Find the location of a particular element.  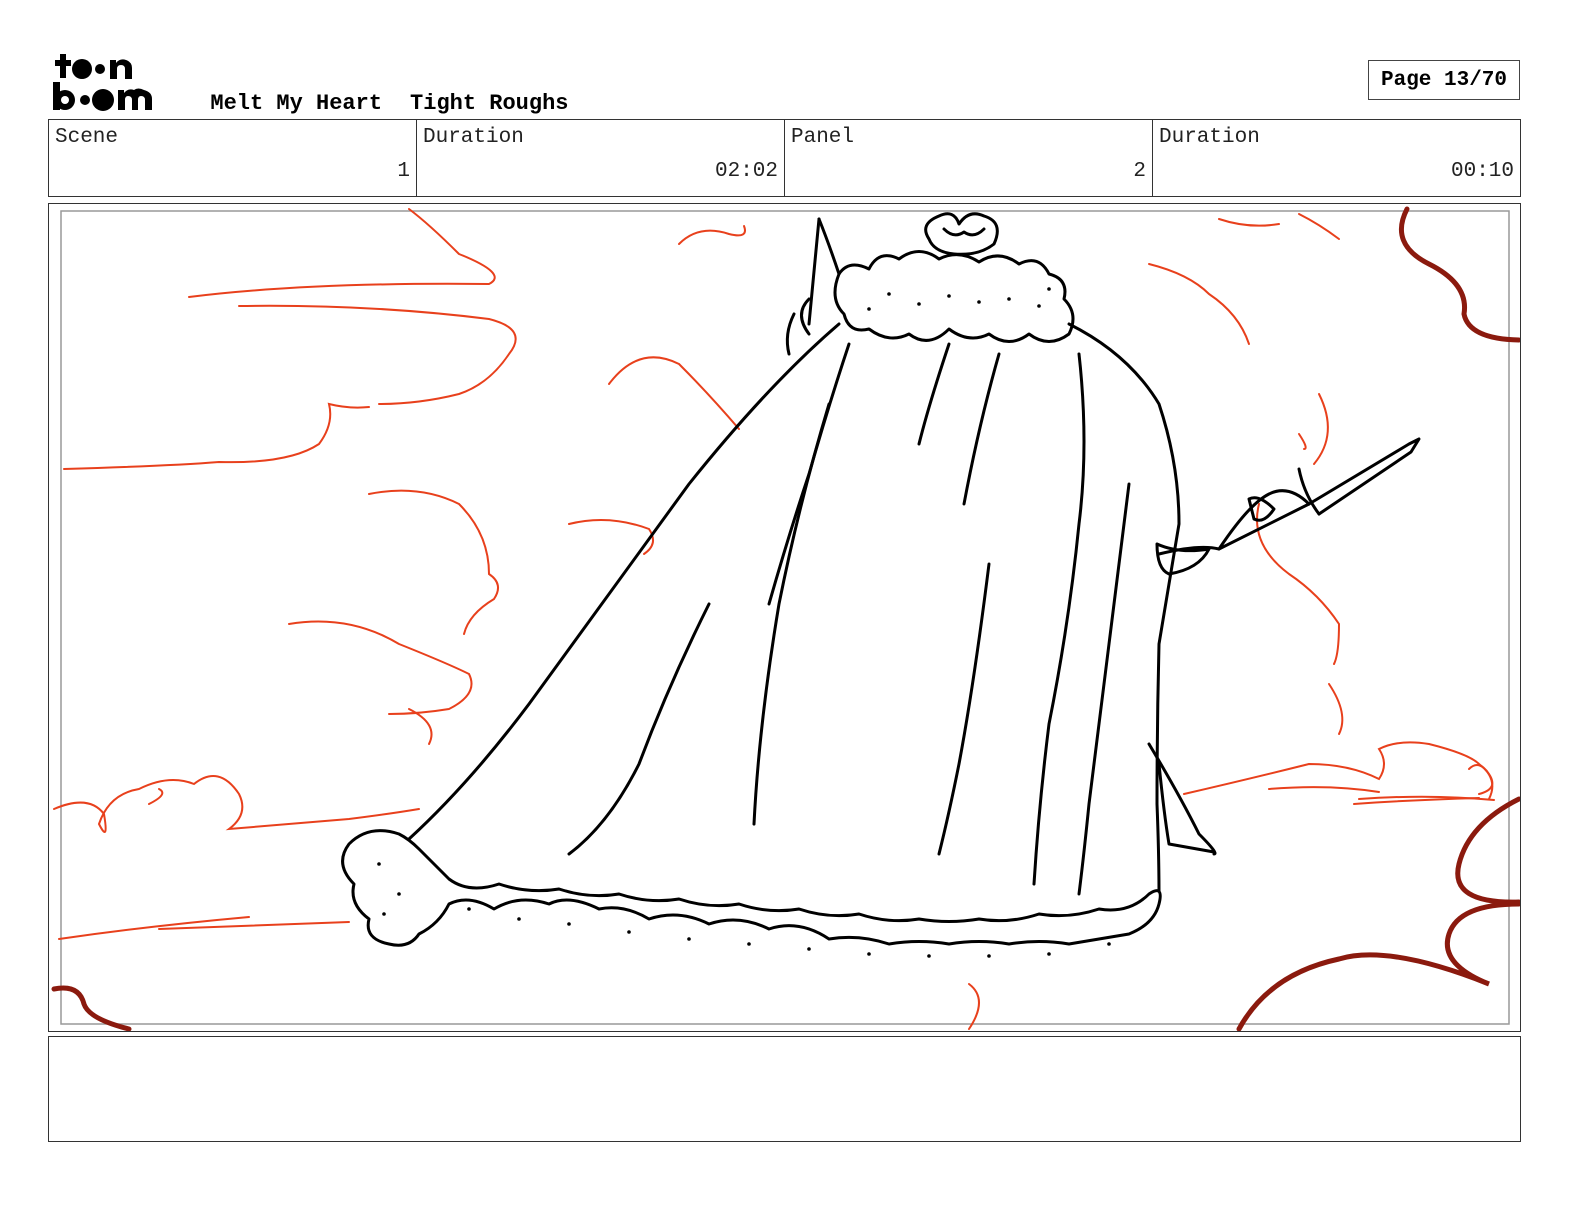

panel-duration-label: Duration is located at coordinates (1209, 137).